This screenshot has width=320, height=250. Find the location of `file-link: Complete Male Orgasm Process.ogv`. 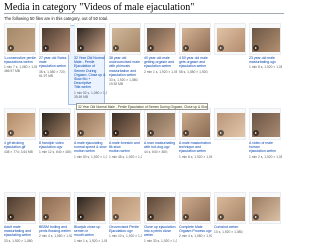

file-link: Complete Male Orgasm Process.ogv is located at coordinates (195, 229).